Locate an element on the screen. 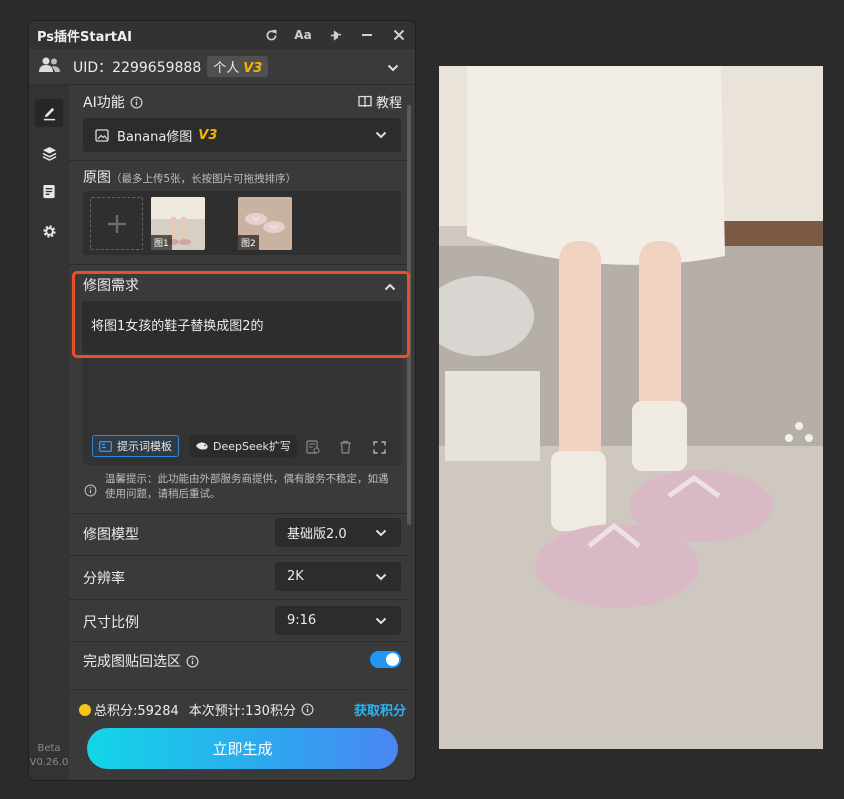  ai-feature-select: Banana修图 V3 is located at coordinates (242, 135).